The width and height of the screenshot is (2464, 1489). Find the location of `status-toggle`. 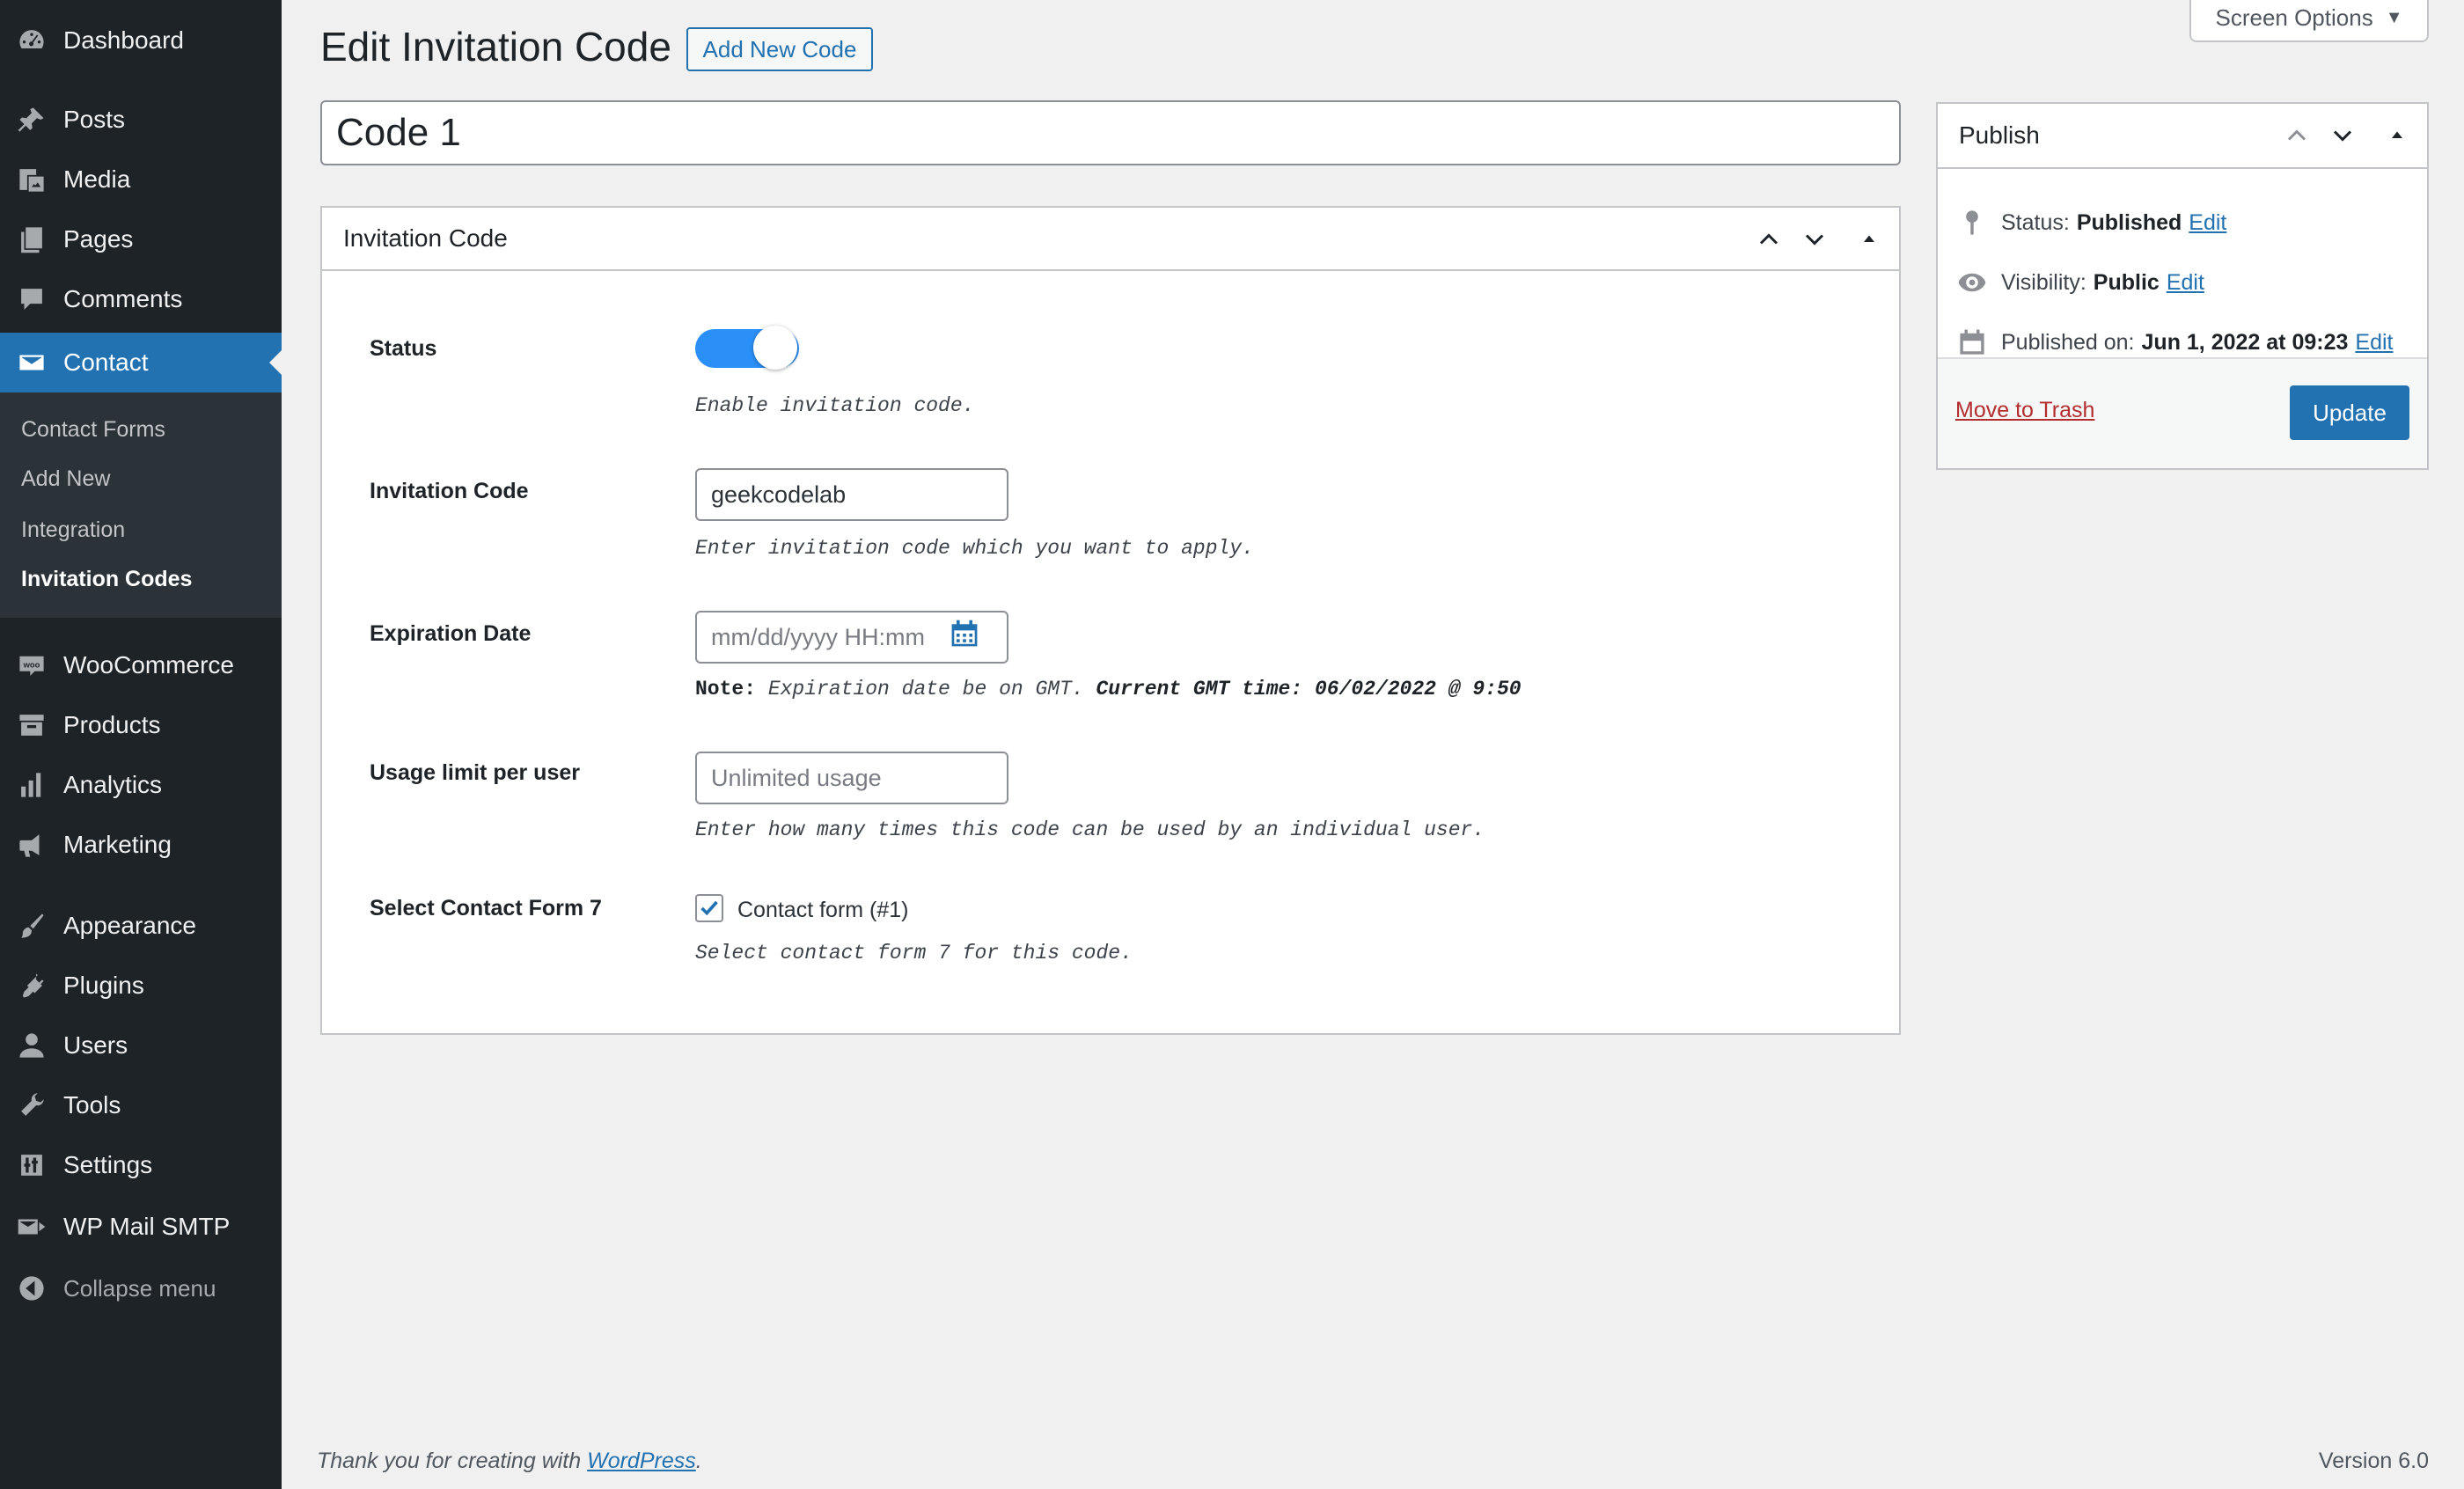

status-toggle is located at coordinates (747, 348).